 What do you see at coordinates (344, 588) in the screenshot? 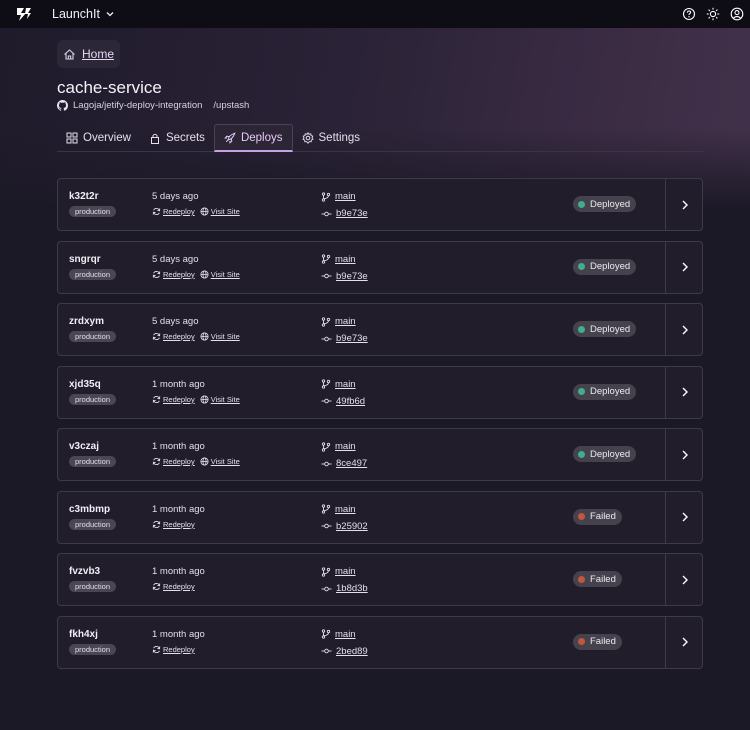
I see `commit-link: 1b8d3b` at bounding box center [344, 588].